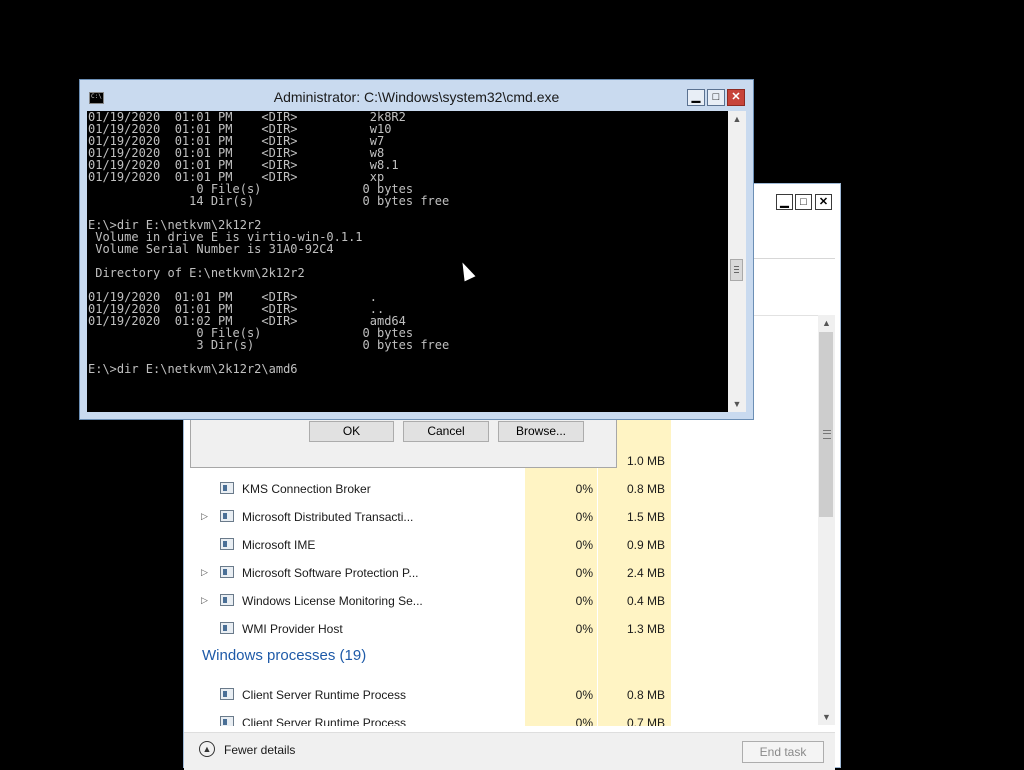  I want to click on end-task-button: End task, so click(783, 752).